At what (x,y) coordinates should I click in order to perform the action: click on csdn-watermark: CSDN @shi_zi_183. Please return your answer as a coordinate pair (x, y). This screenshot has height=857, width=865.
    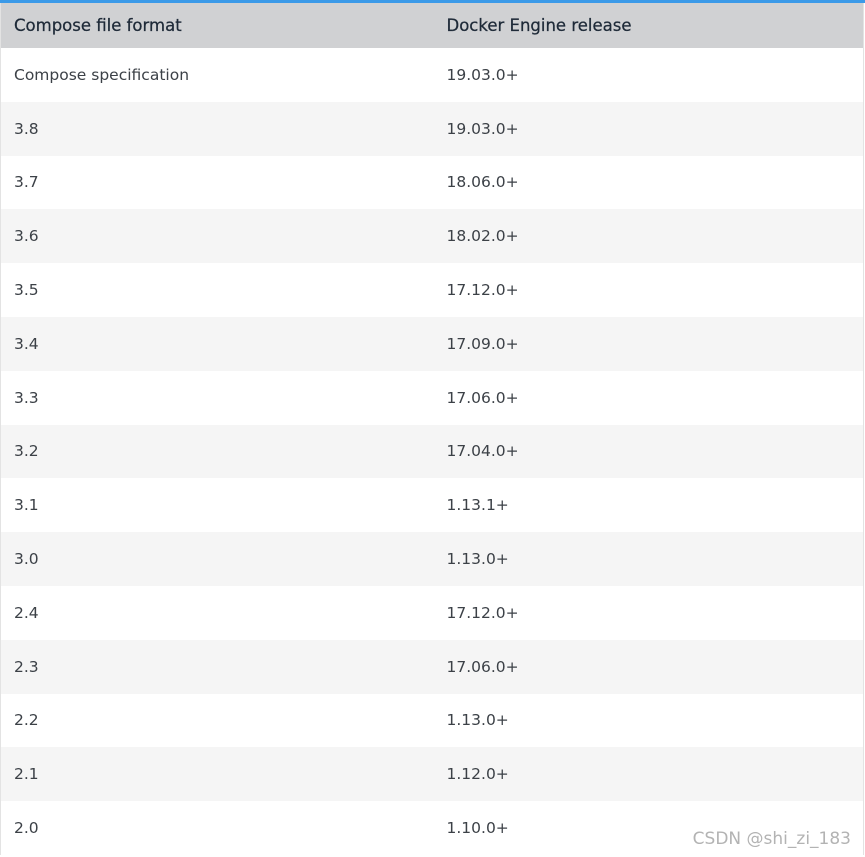
    Looking at the image, I should click on (771, 839).